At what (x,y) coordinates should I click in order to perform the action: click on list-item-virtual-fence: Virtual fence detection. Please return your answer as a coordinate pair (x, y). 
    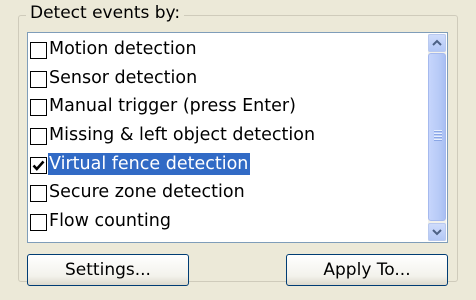
    Looking at the image, I should click on (228, 163).